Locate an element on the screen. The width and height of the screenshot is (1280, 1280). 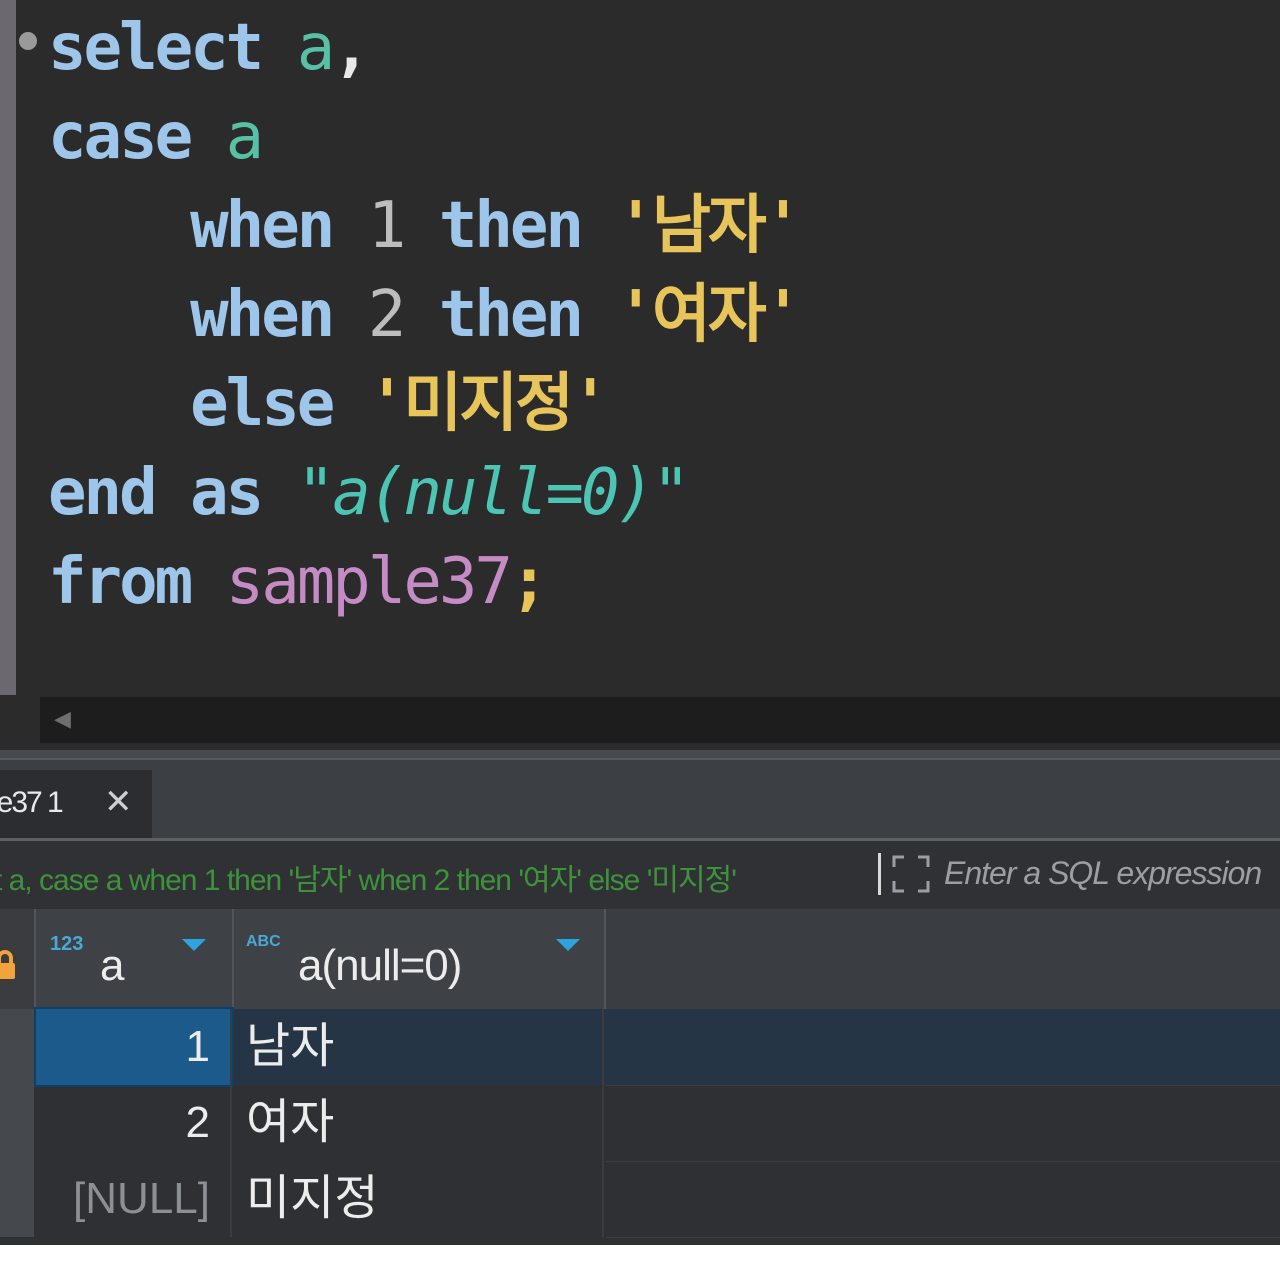
column-header-a-null: ABC a(null=0) is located at coordinates (420, 959).